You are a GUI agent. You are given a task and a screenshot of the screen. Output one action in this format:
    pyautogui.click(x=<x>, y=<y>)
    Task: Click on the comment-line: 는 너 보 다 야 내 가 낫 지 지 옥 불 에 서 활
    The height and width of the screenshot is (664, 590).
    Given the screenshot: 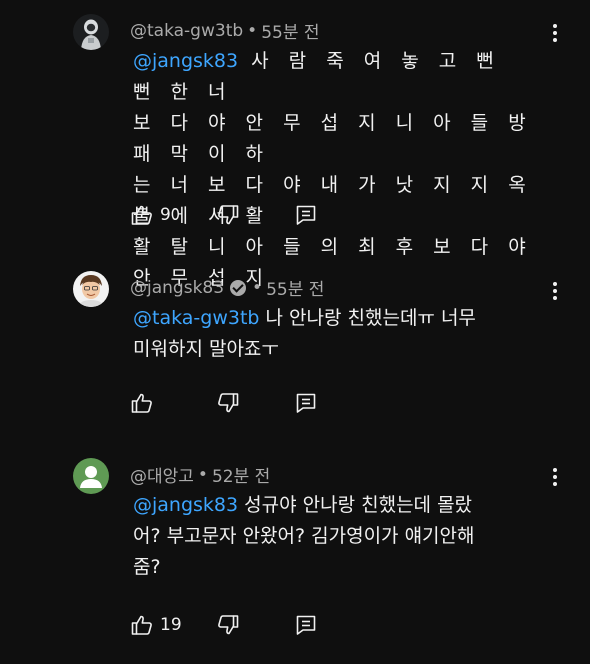 What is the action you would take?
    pyautogui.click(x=333, y=200)
    